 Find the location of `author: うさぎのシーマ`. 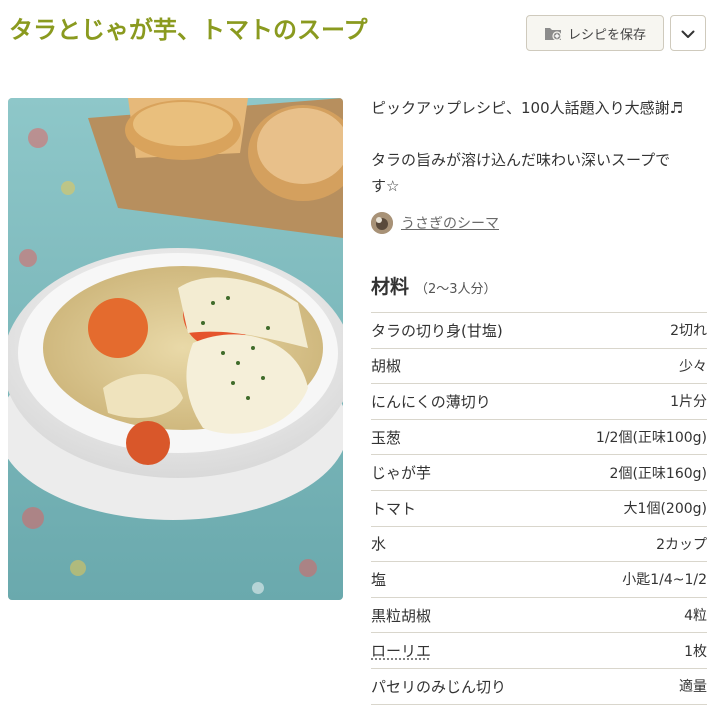

author: うさぎのシーマ is located at coordinates (539, 223).